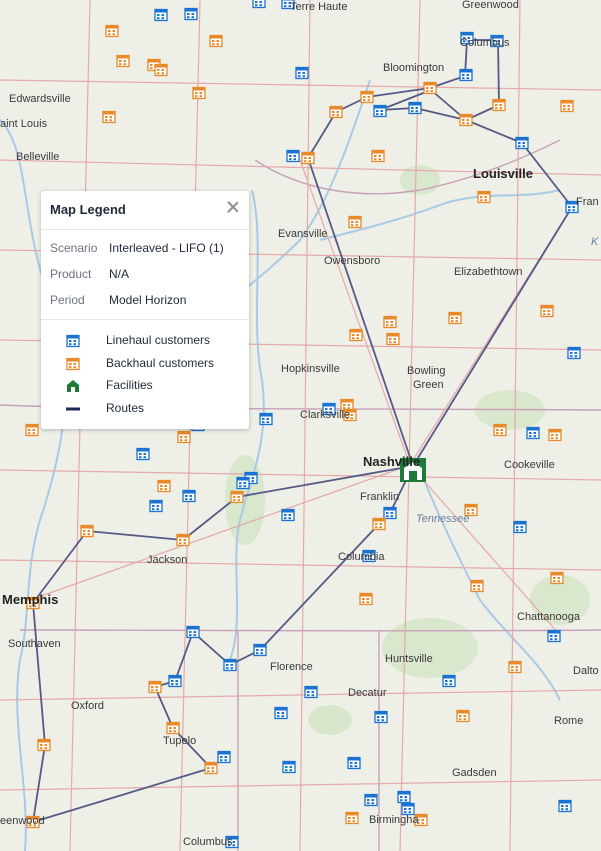 The width and height of the screenshot is (601, 851). Describe the element at coordinates (148, 300) in the screenshot. I see `period-value: Model Horizon` at that location.